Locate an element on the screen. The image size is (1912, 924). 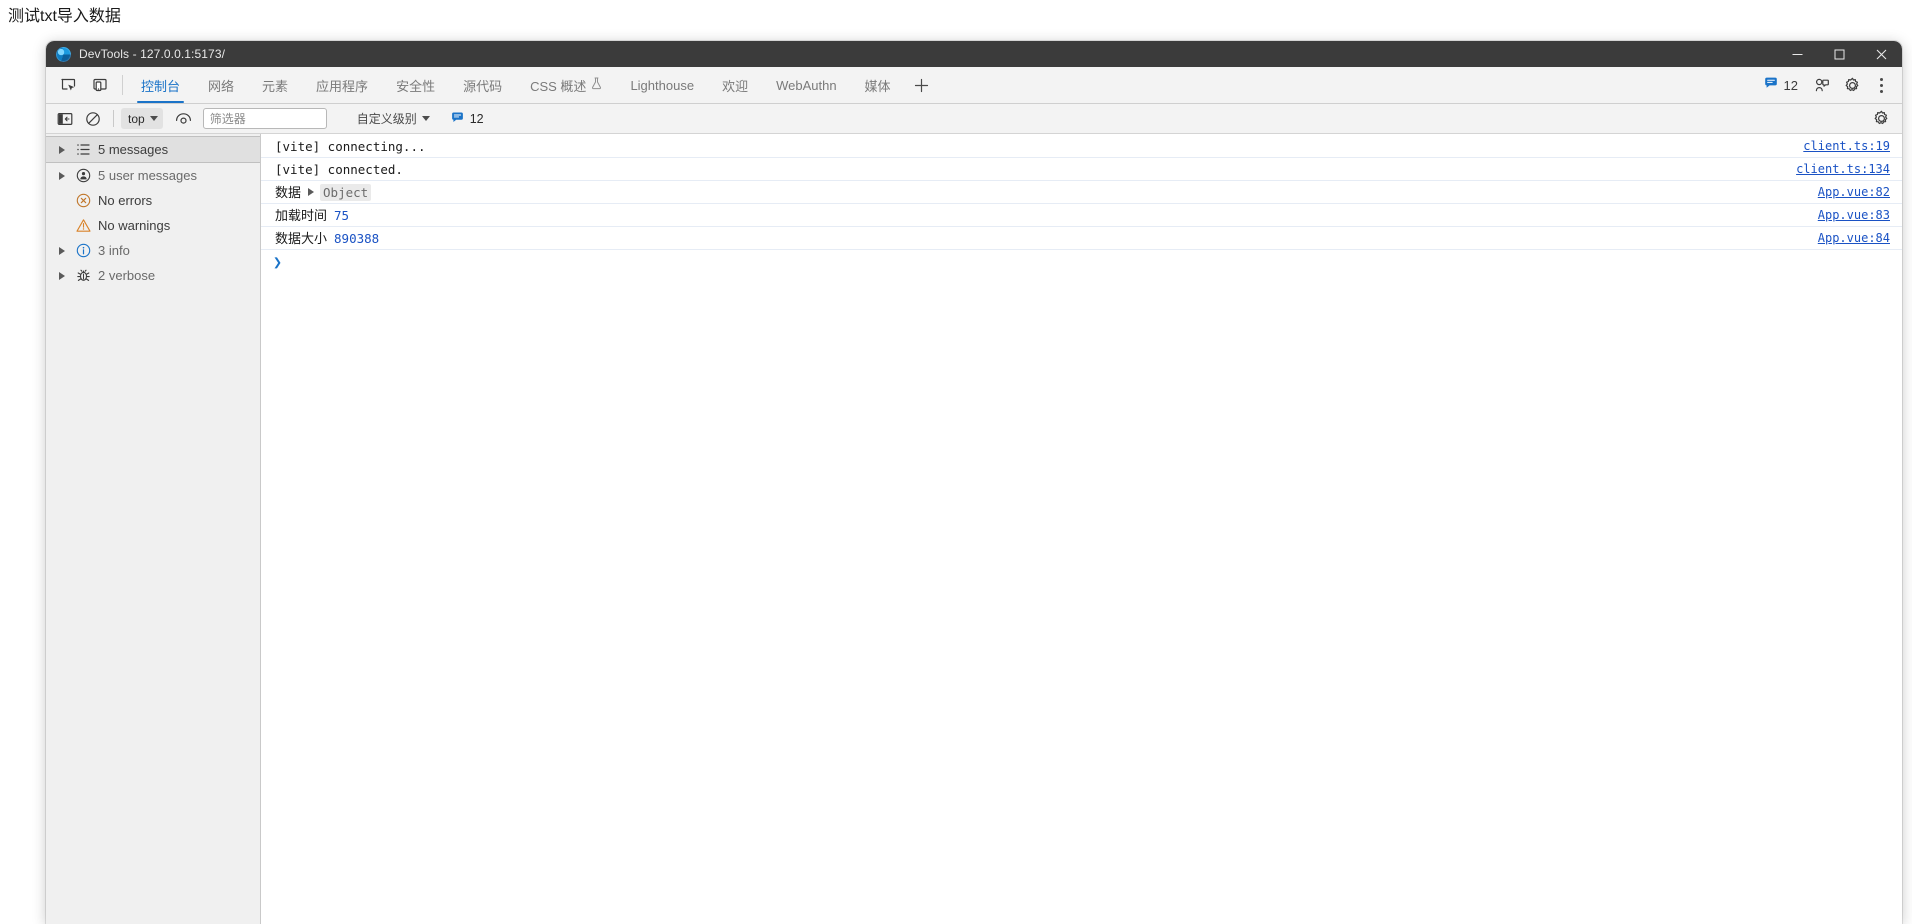
execution-context-select: top is located at coordinates (142, 118).